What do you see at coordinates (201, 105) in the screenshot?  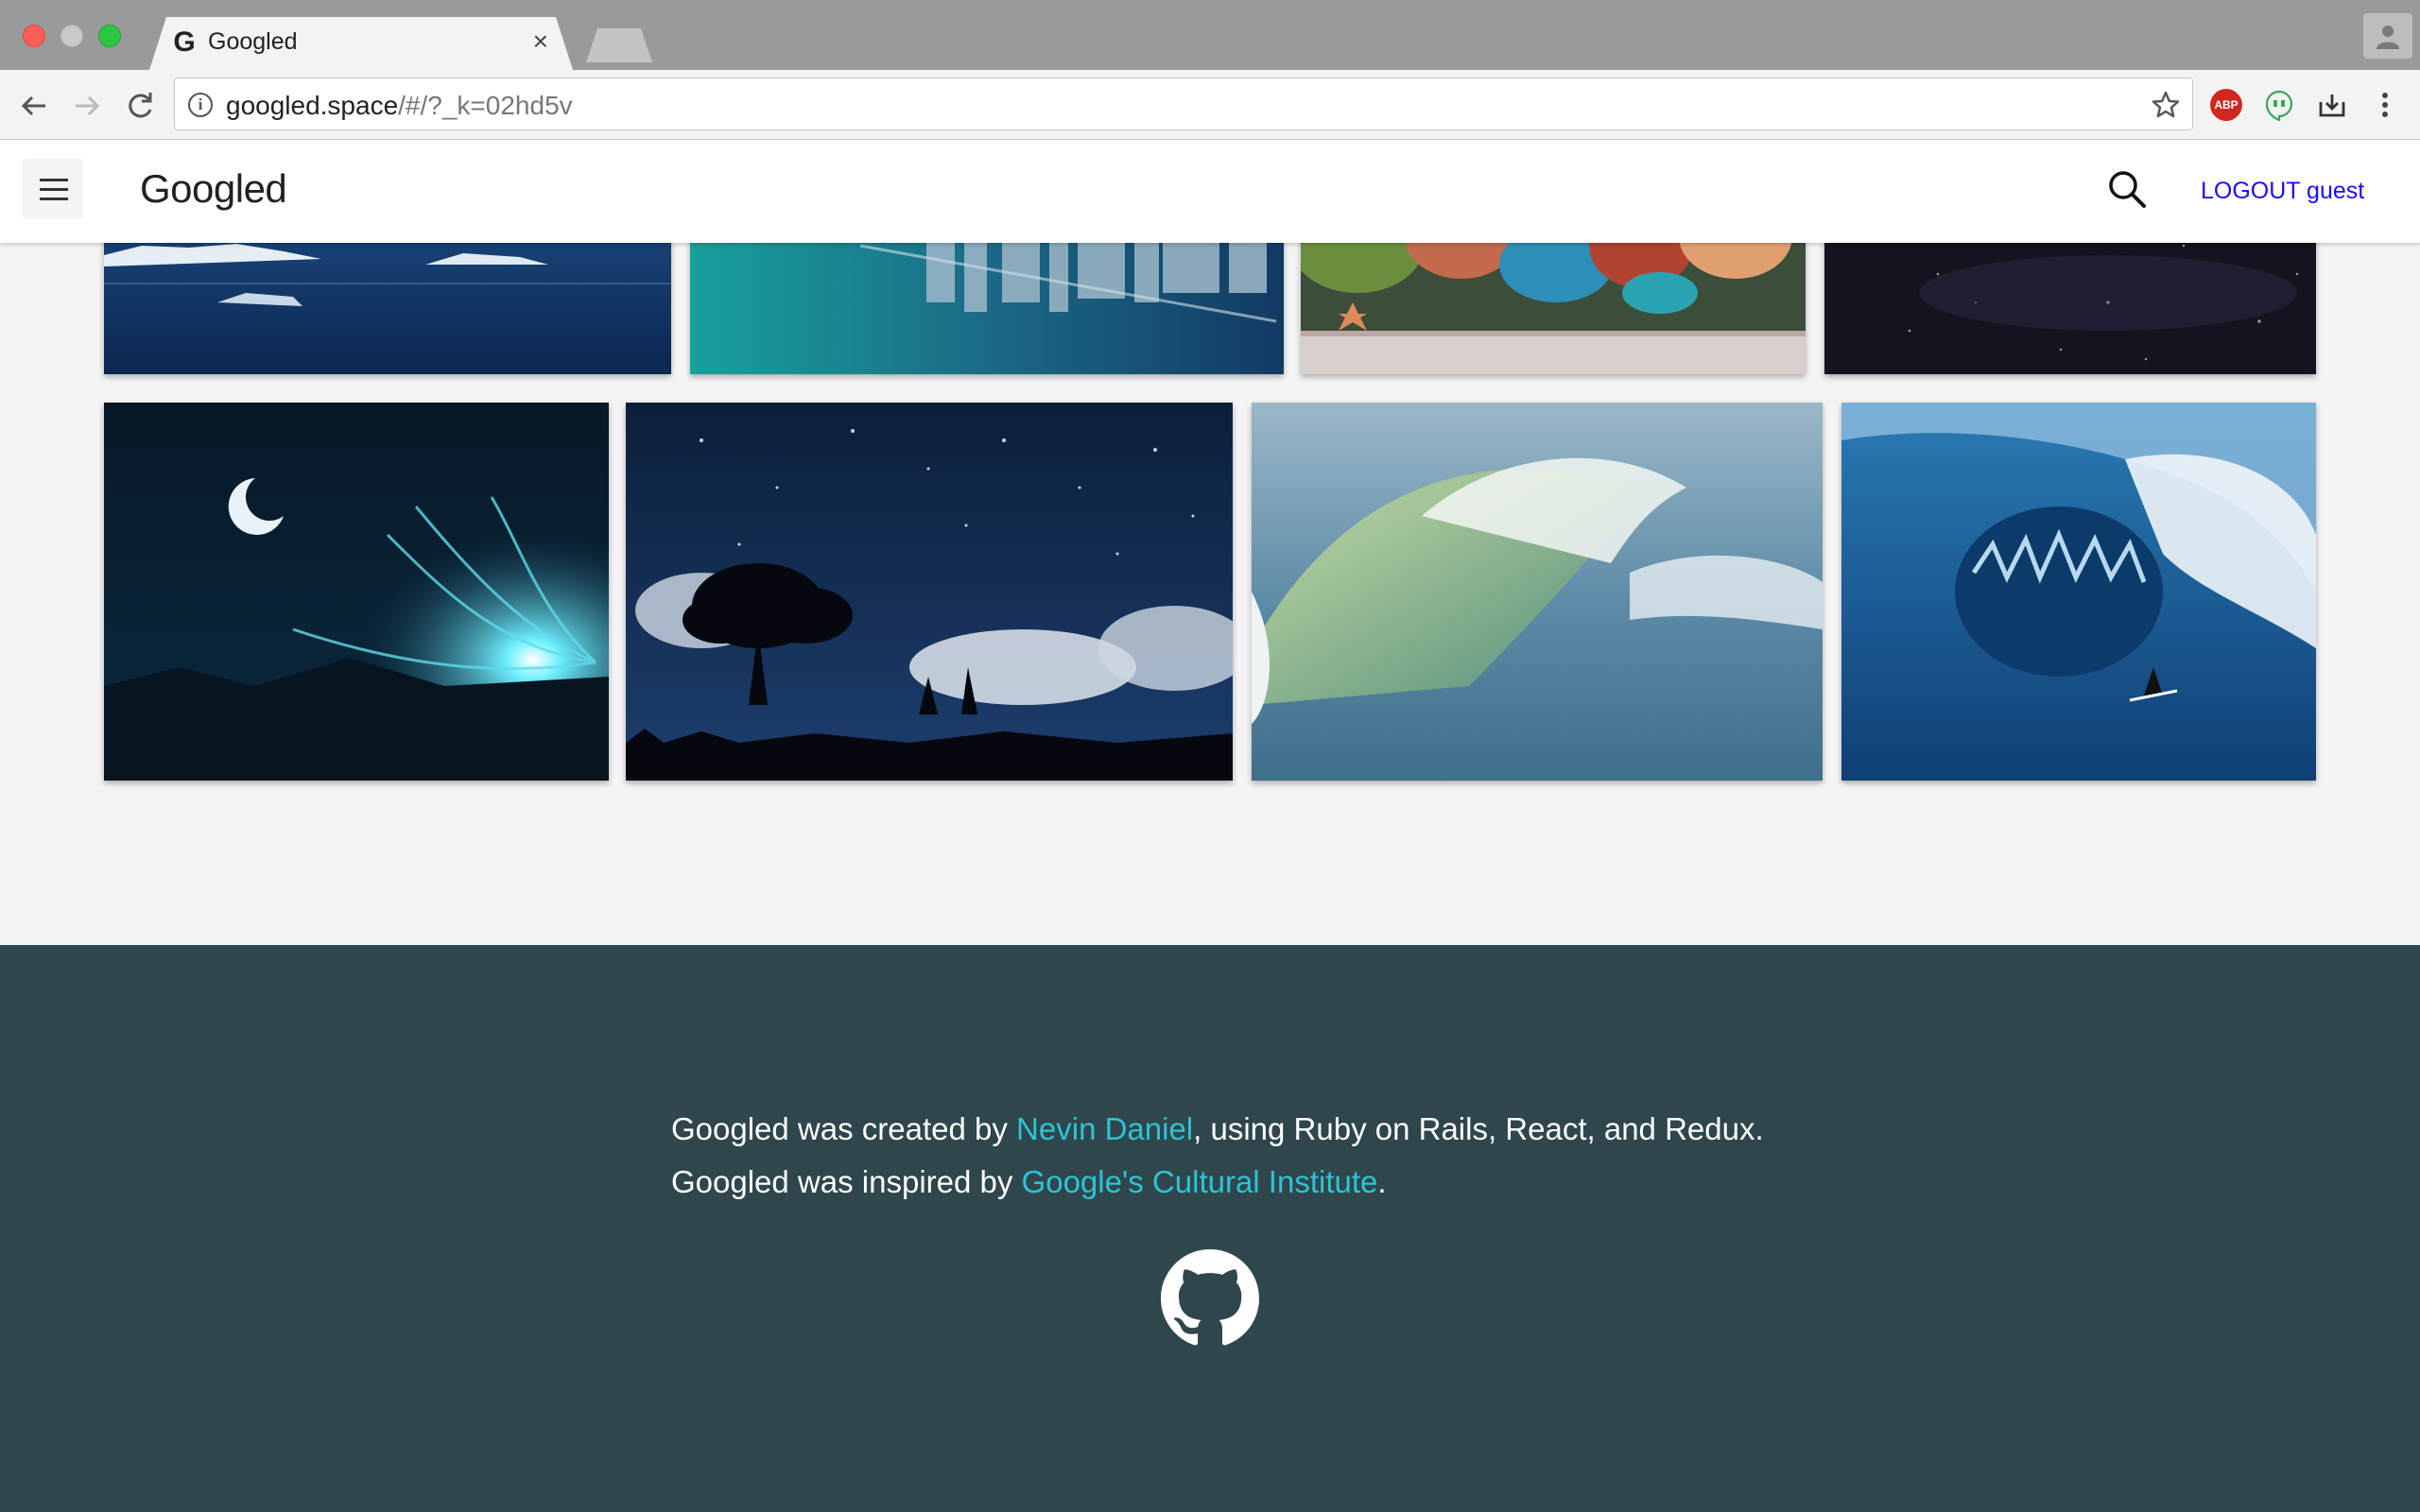 I see `info-icon: i` at bounding box center [201, 105].